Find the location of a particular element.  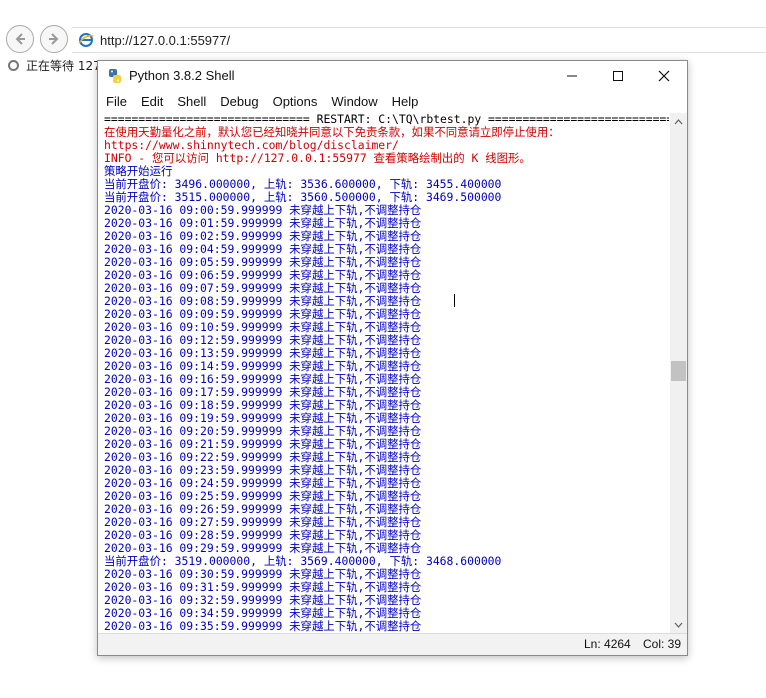

back-button is located at coordinates (20, 39).